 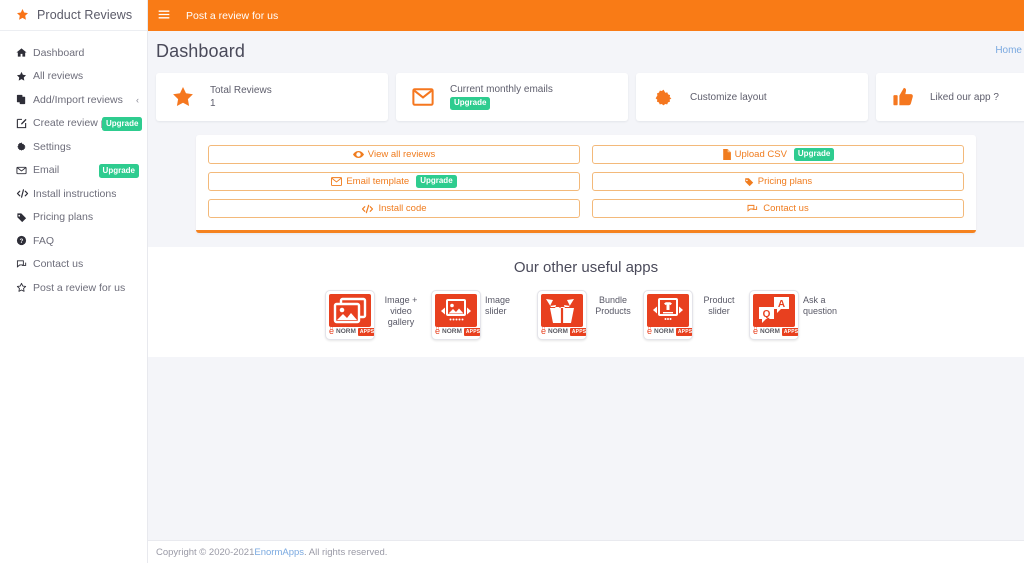 What do you see at coordinates (213, 103) in the screenshot?
I see `stat-value: 1` at bounding box center [213, 103].